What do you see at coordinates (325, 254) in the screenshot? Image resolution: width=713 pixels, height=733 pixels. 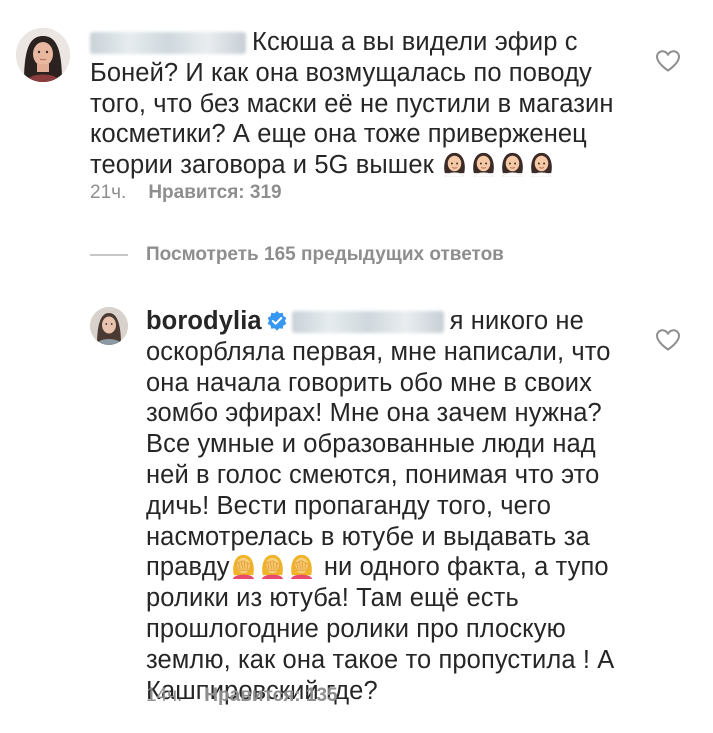 I see `view-replies-label: Посмотреть 165 предыдущих ответов` at bounding box center [325, 254].